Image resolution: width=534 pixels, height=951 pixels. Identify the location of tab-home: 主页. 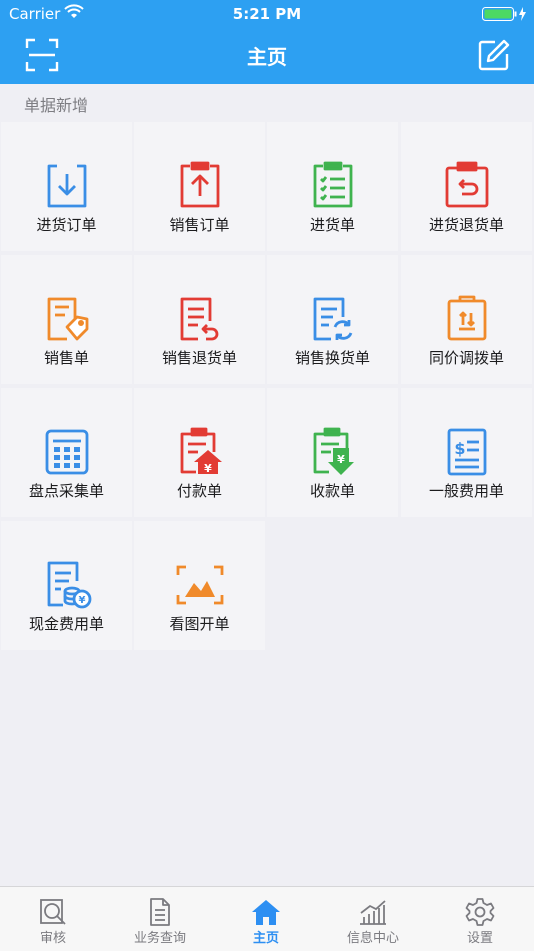
(266, 919).